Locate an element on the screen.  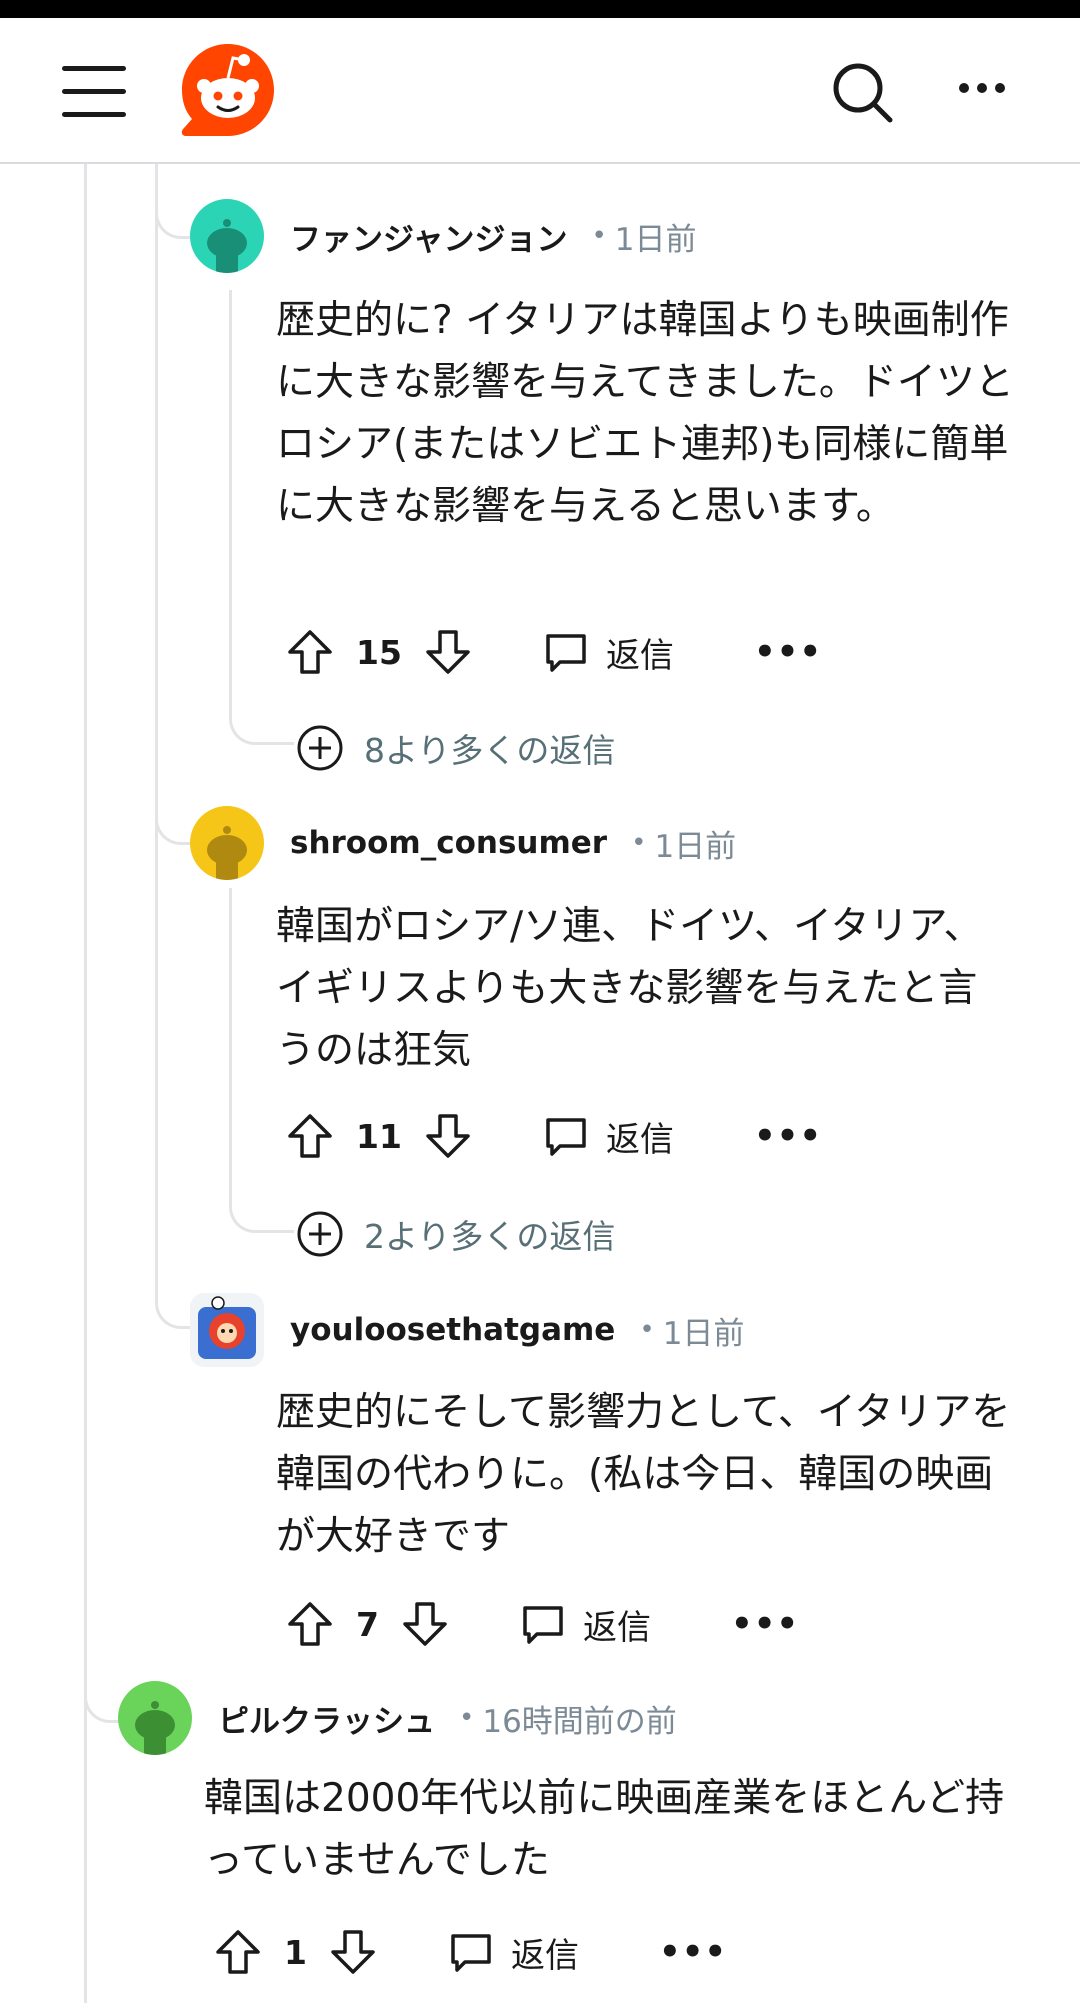
comment-actions: 11 返信 ••• is located at coordinates (554, 1136).